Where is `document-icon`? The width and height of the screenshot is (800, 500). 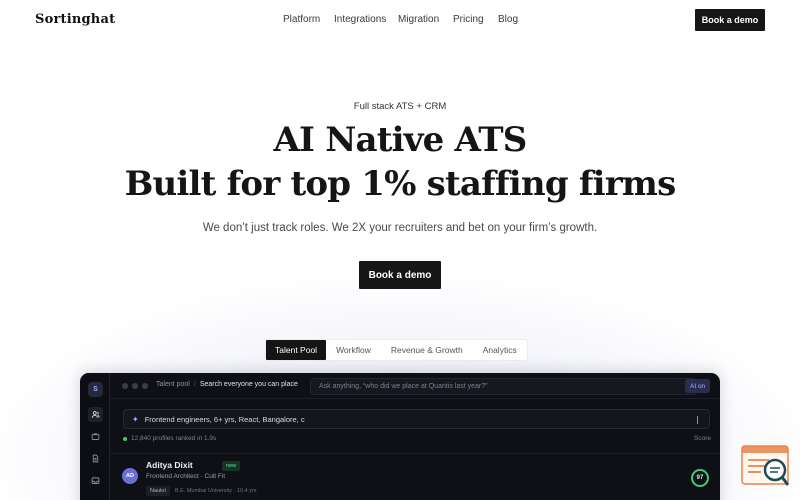
document-icon is located at coordinates (95, 458).